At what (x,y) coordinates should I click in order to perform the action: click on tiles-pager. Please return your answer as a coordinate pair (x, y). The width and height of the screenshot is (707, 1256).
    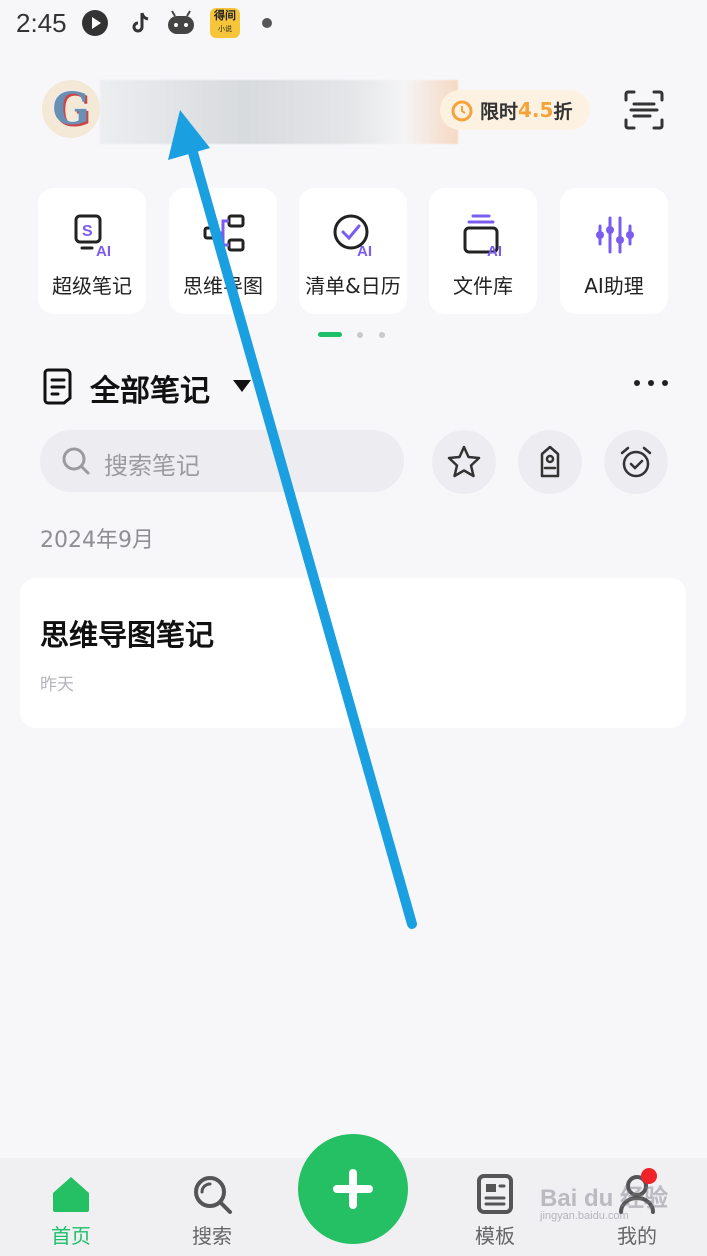
    Looking at the image, I should click on (358, 335).